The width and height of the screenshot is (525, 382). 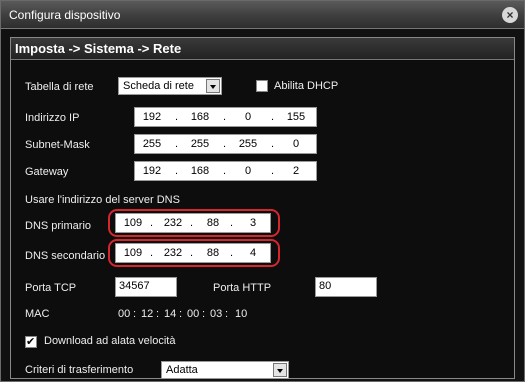 I want to click on dns-primary-field: 109 . 232 . 88 . 3, so click(x=193, y=223).